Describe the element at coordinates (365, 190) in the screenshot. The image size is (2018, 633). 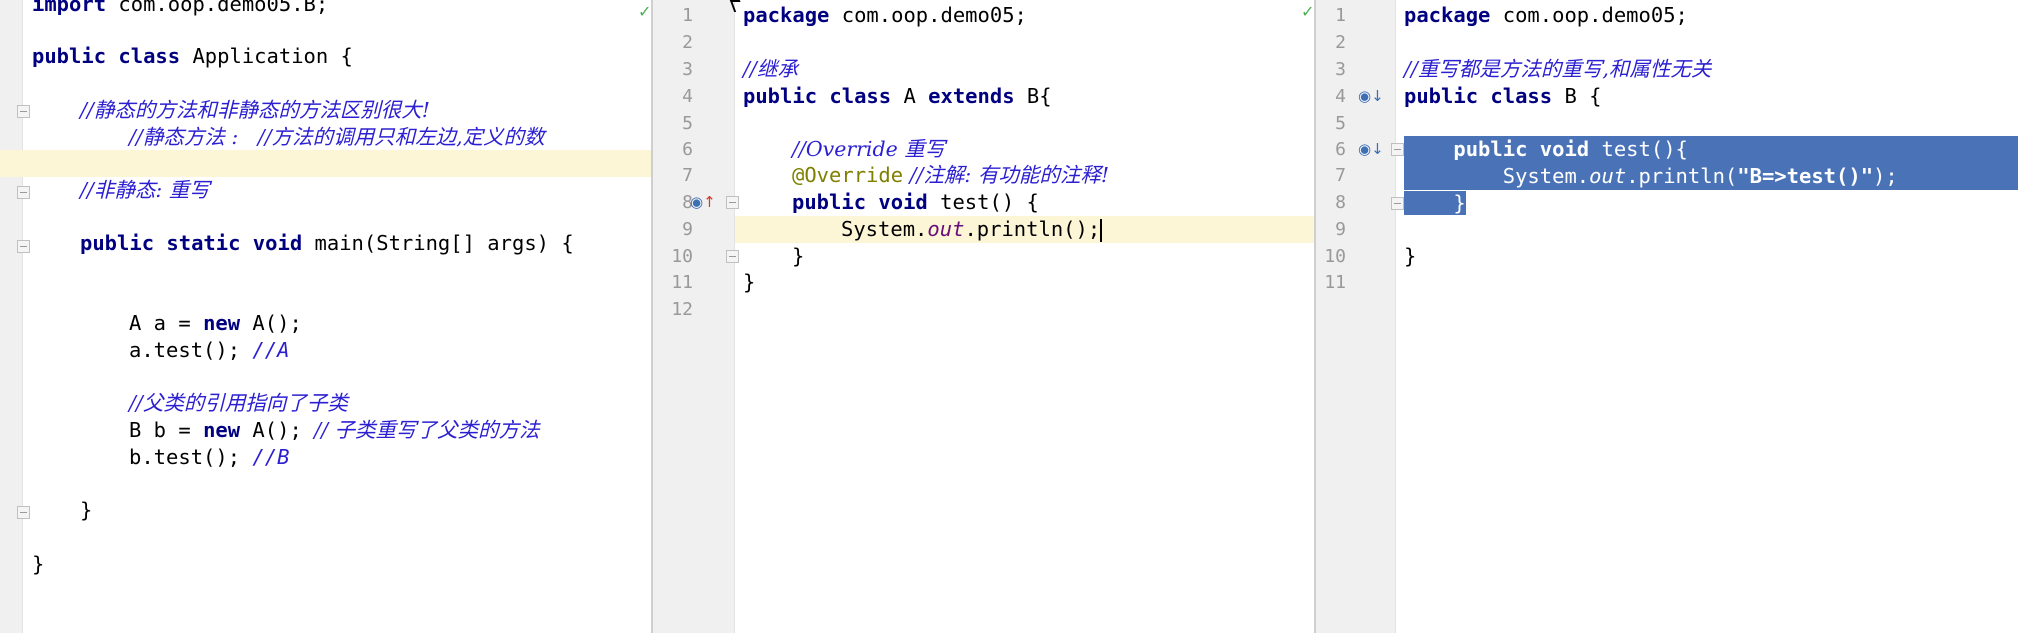
I see `code-line: //非静态: 重写` at that location.